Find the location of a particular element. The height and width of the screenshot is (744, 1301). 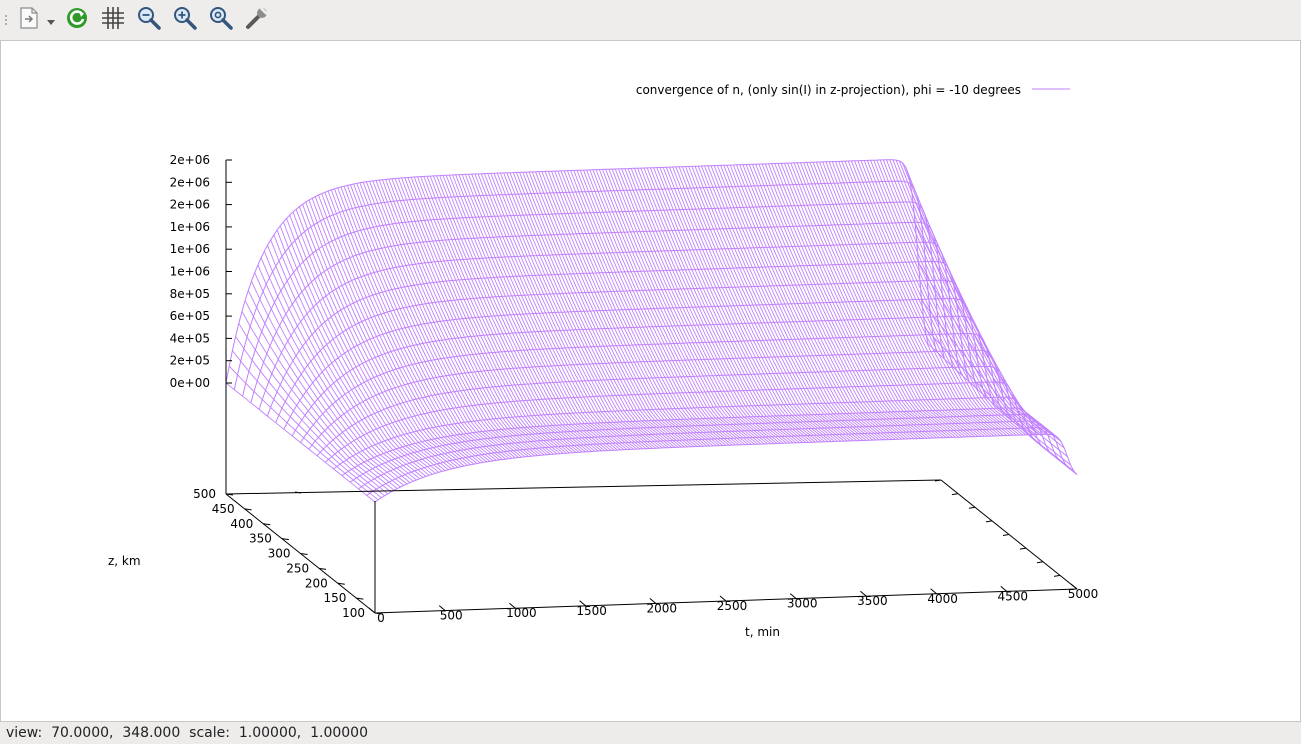

settings-icon is located at coordinates (257, 20).